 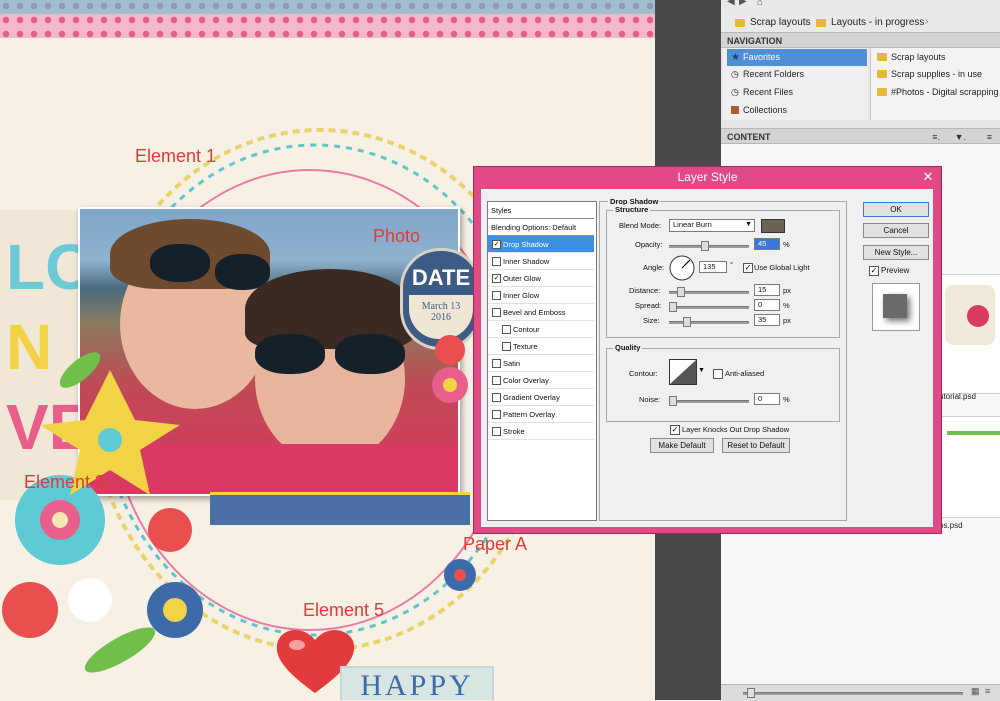 What do you see at coordinates (506, 329) in the screenshot?
I see `contour-checkbox` at bounding box center [506, 329].